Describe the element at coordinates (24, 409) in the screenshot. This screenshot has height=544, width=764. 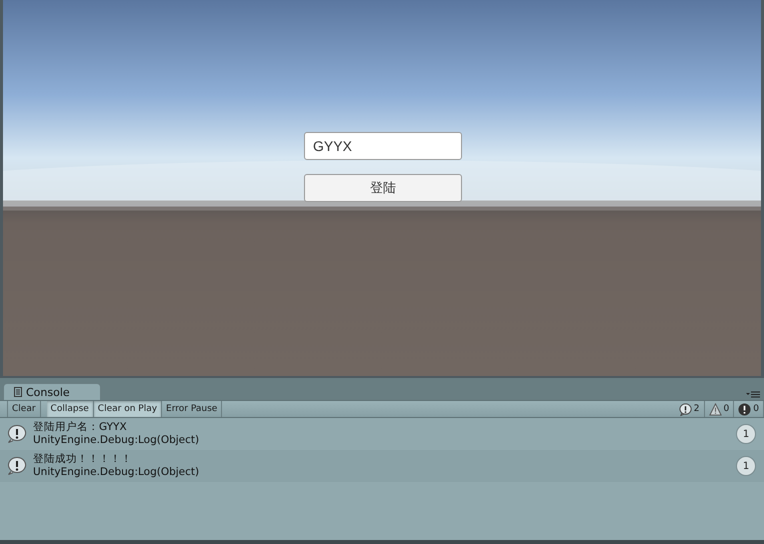
I see `toolbar-button: Clear` at that location.